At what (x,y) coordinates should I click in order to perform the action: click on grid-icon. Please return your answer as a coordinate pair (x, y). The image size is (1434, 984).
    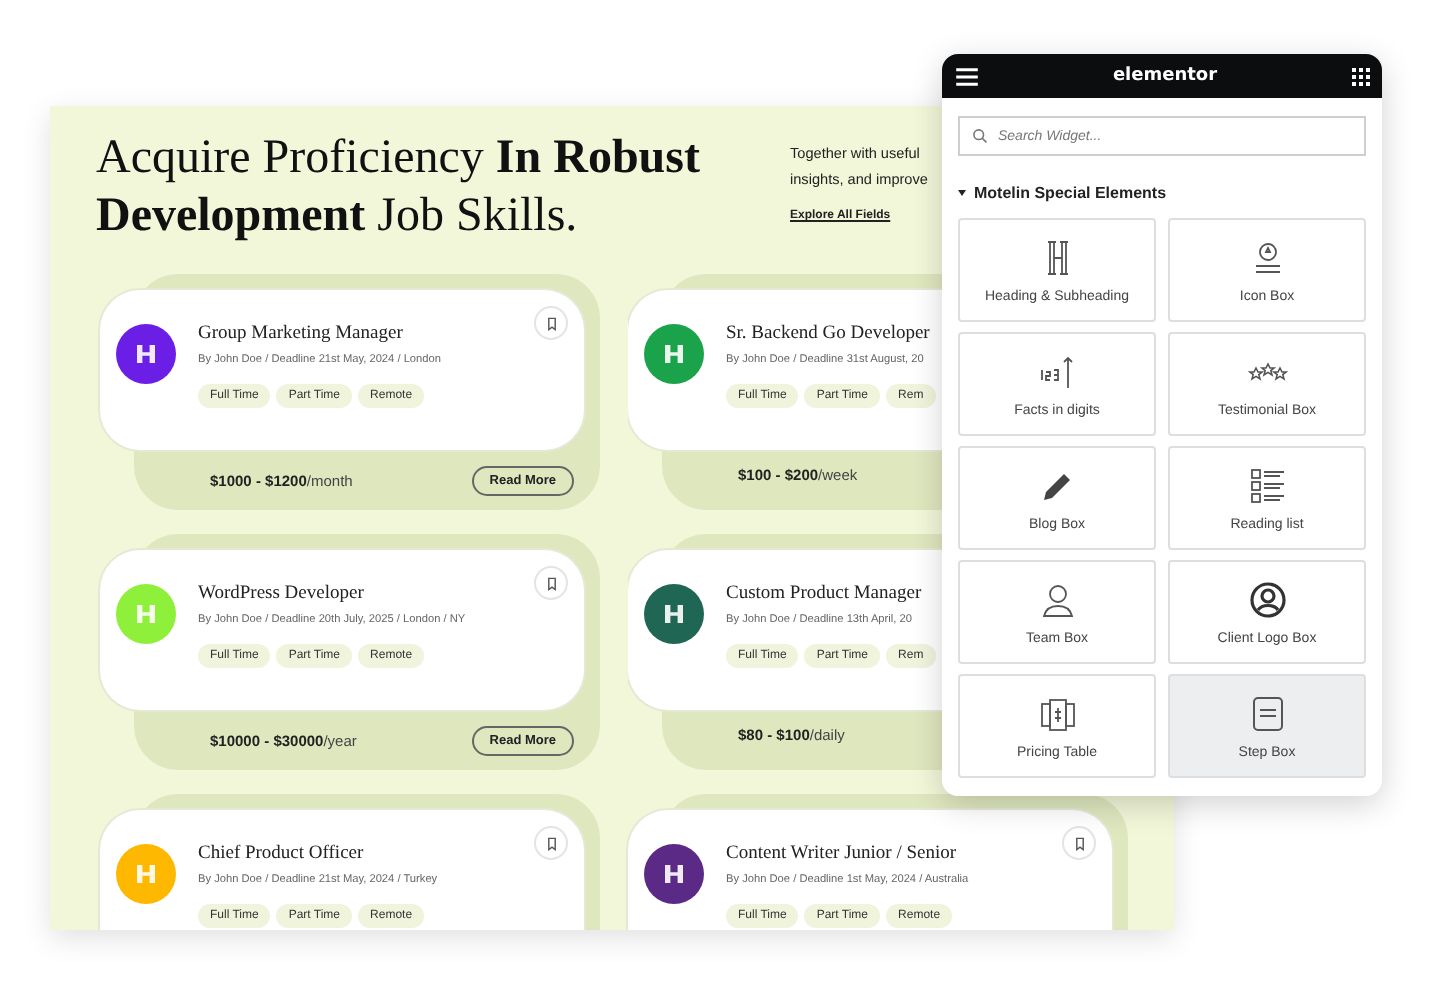
    Looking at the image, I should click on (1360, 76).